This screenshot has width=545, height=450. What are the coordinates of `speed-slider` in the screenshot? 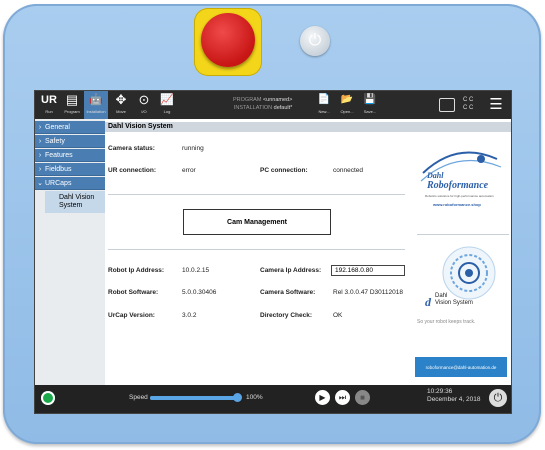 It's located at (193, 398).